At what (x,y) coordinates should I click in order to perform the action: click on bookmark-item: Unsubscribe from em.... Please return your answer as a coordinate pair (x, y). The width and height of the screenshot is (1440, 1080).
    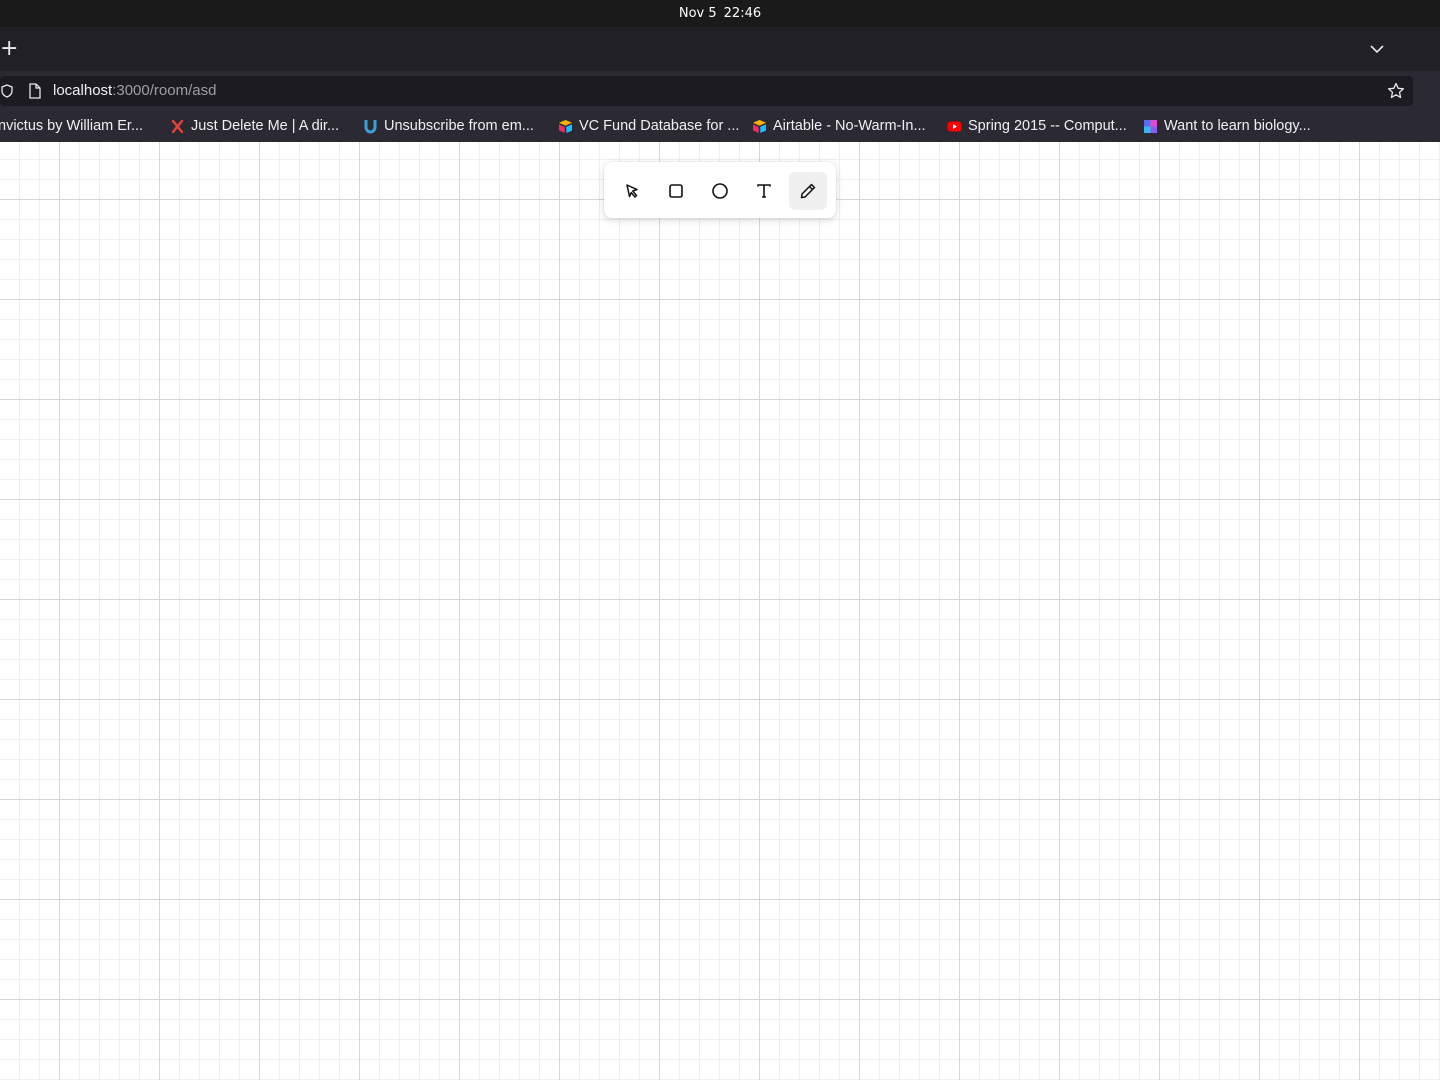
    Looking at the image, I should click on (448, 126).